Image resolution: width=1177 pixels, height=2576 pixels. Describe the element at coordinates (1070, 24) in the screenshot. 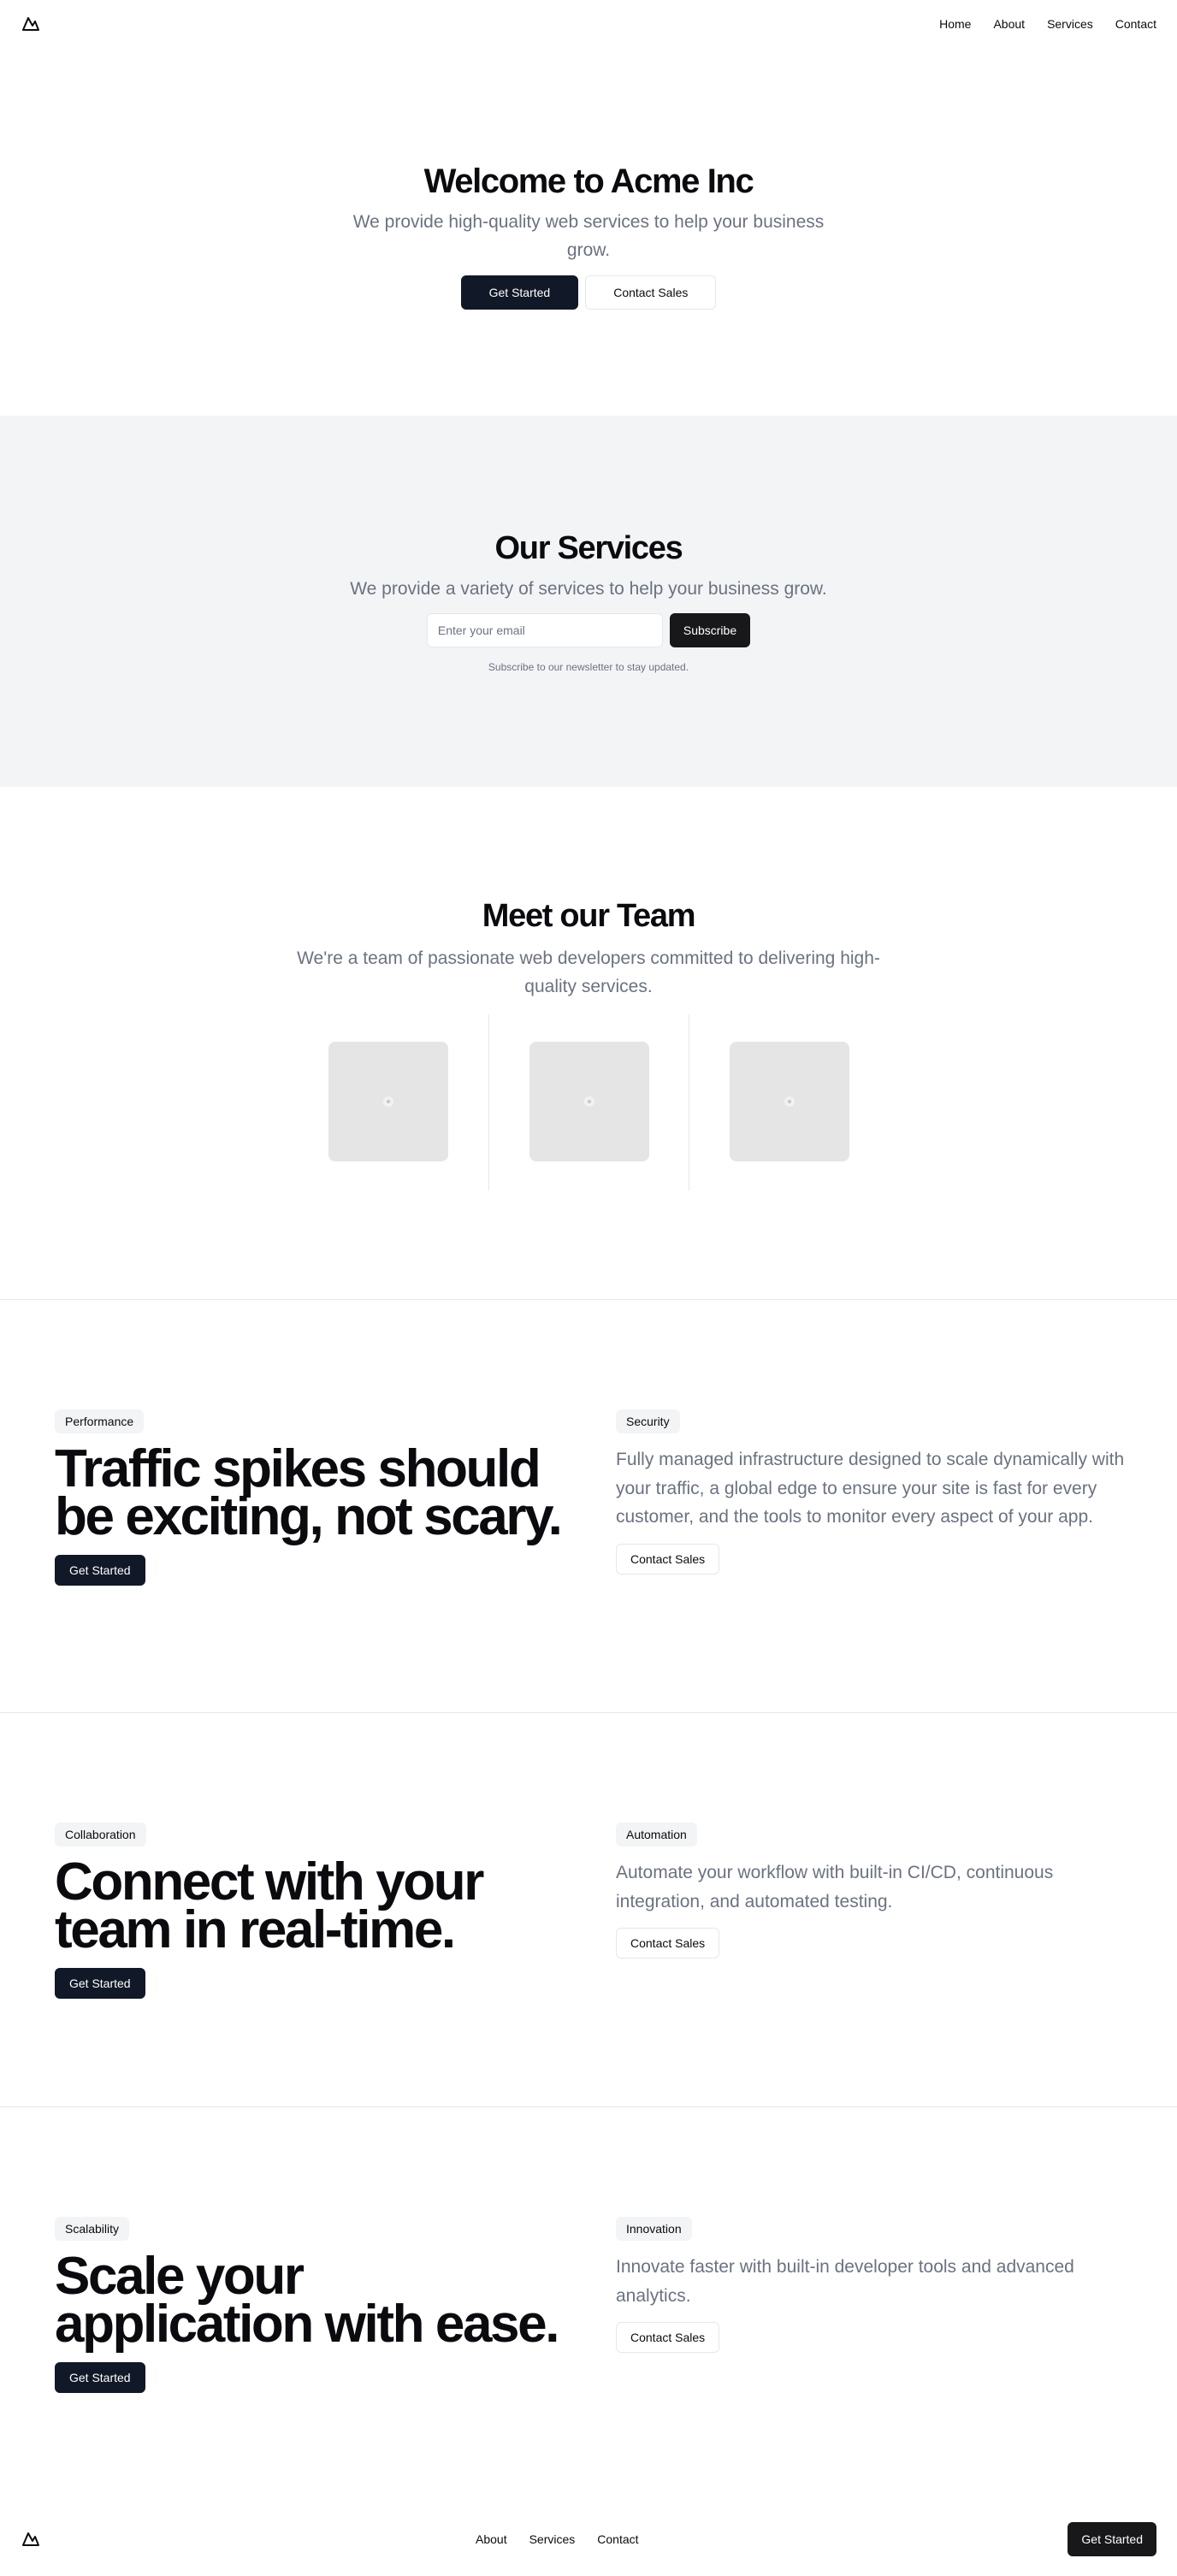

I see `nav-link-services: Services` at that location.